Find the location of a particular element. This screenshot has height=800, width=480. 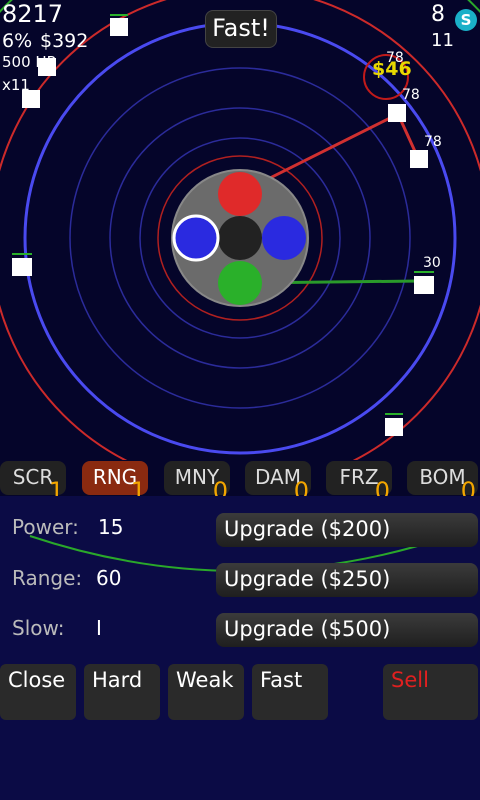

green-tower-orb is located at coordinates (240, 283).